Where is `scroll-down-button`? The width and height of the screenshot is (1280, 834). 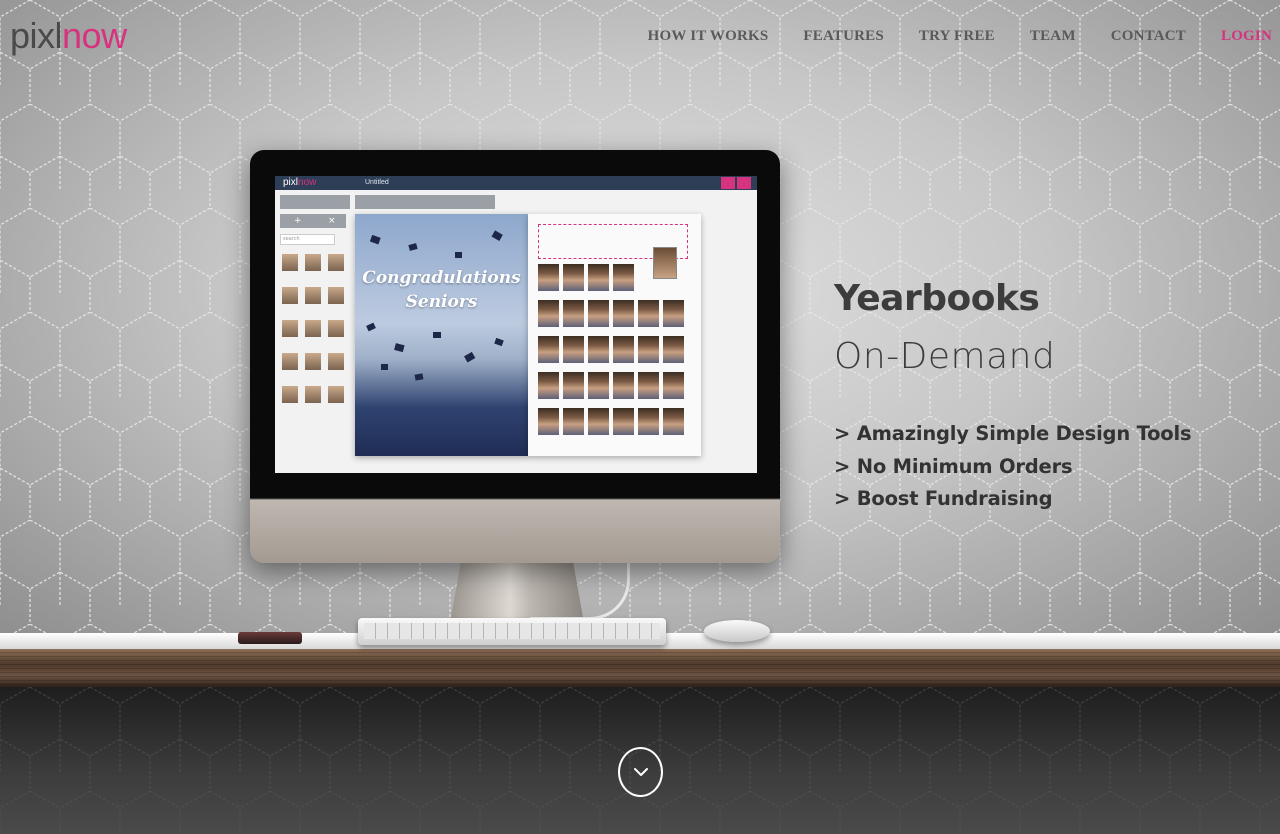 scroll-down-button is located at coordinates (640, 772).